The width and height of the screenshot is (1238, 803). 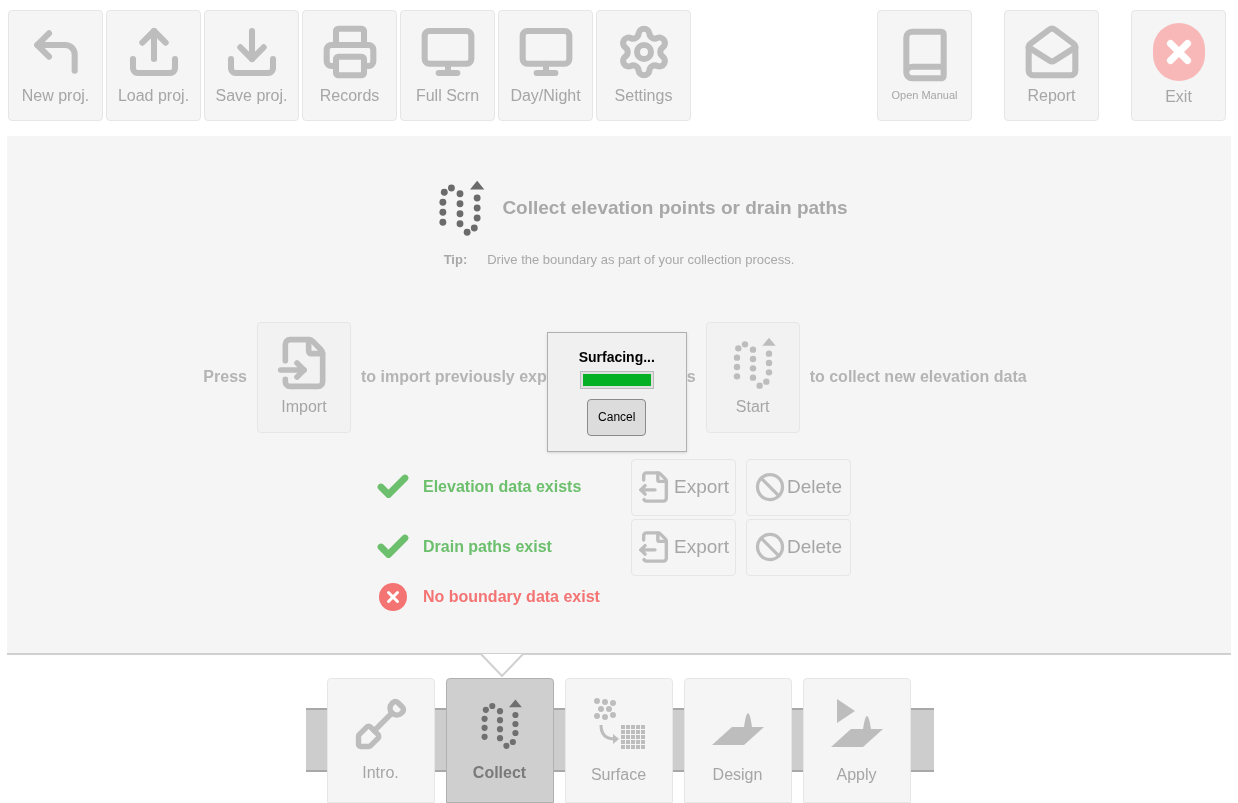 I want to click on tip-label: Tip:, so click(x=455, y=260).